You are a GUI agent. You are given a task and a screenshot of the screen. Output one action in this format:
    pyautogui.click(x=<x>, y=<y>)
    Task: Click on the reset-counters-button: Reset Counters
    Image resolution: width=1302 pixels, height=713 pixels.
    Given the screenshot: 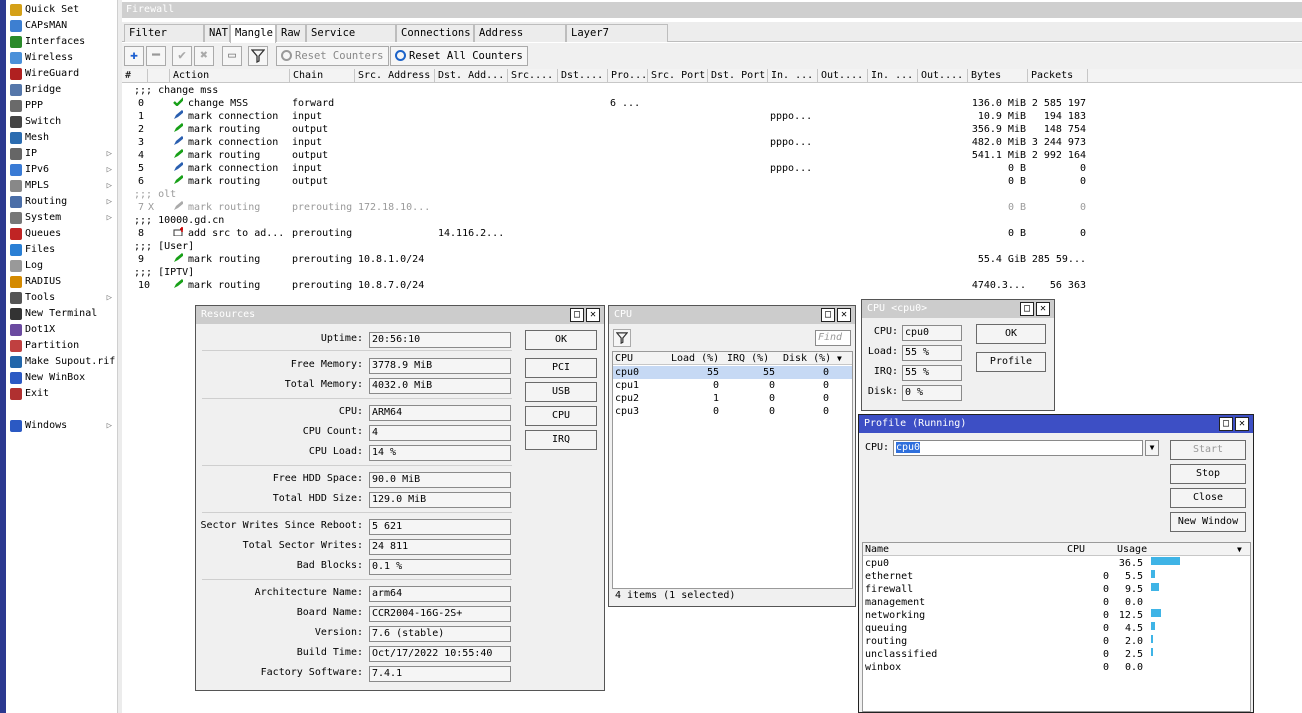 What is the action you would take?
    pyautogui.click(x=332, y=56)
    